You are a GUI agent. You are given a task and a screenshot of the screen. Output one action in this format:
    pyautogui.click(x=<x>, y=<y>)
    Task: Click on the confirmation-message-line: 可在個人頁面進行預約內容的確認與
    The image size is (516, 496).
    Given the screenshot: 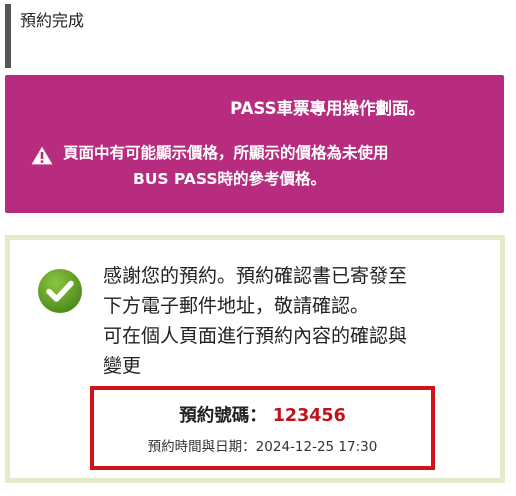 What is the action you would take?
    pyautogui.click(x=255, y=336)
    